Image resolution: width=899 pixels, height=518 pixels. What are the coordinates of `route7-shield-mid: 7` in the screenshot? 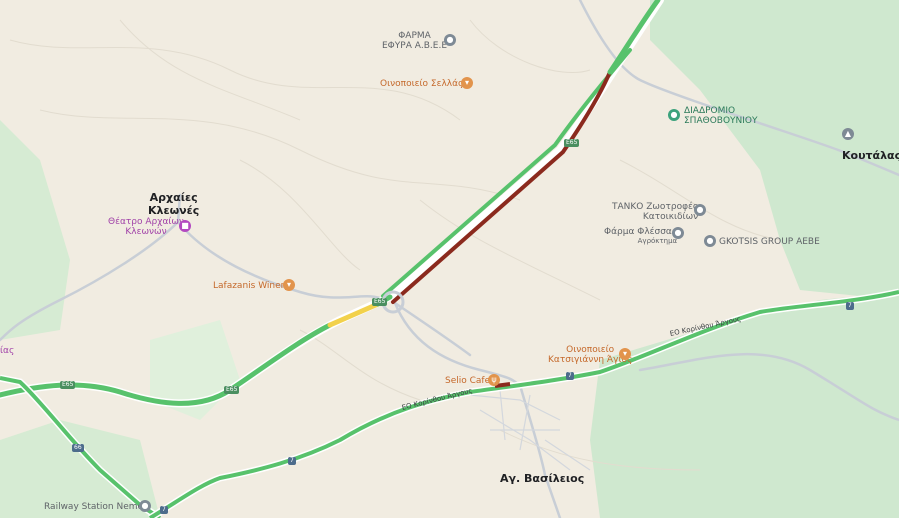 It's located at (570, 376).